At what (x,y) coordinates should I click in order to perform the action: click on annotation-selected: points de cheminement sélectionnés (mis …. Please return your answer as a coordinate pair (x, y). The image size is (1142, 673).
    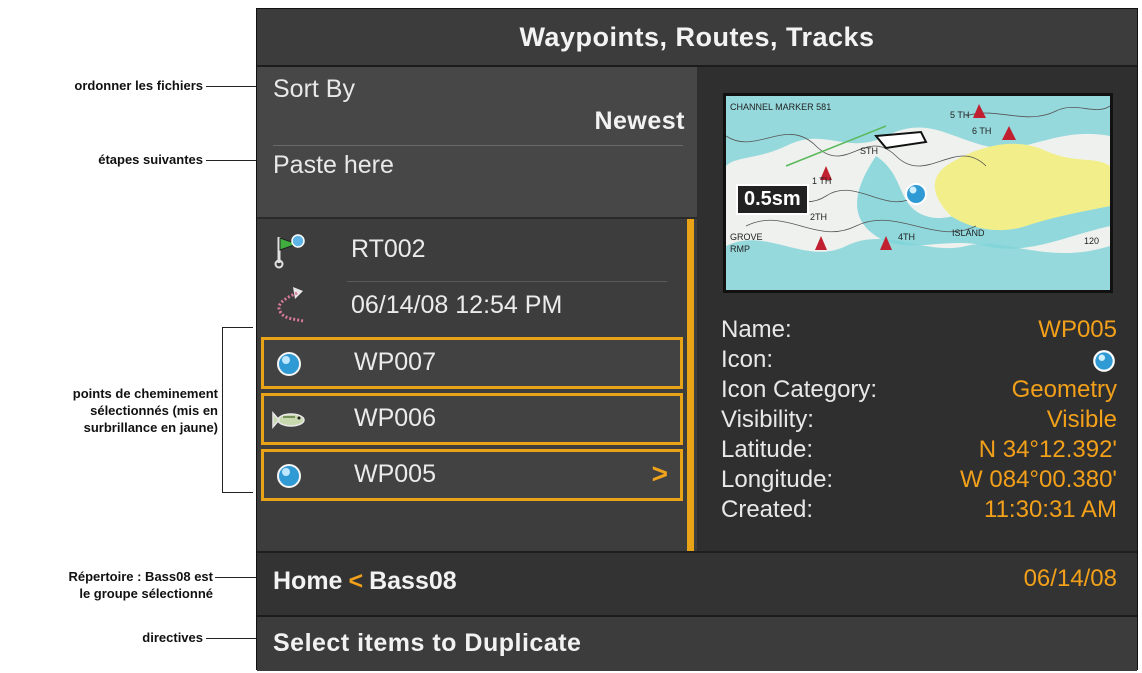
    Looking at the image, I should click on (109, 410).